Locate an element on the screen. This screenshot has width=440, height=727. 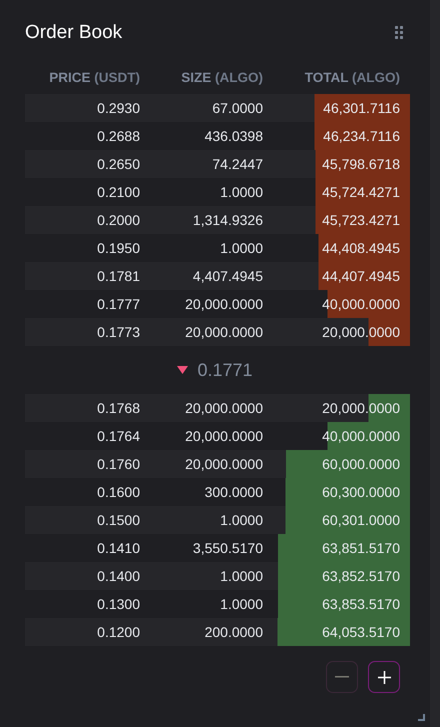
size-cell-text: 436.0398 is located at coordinates (233, 136).